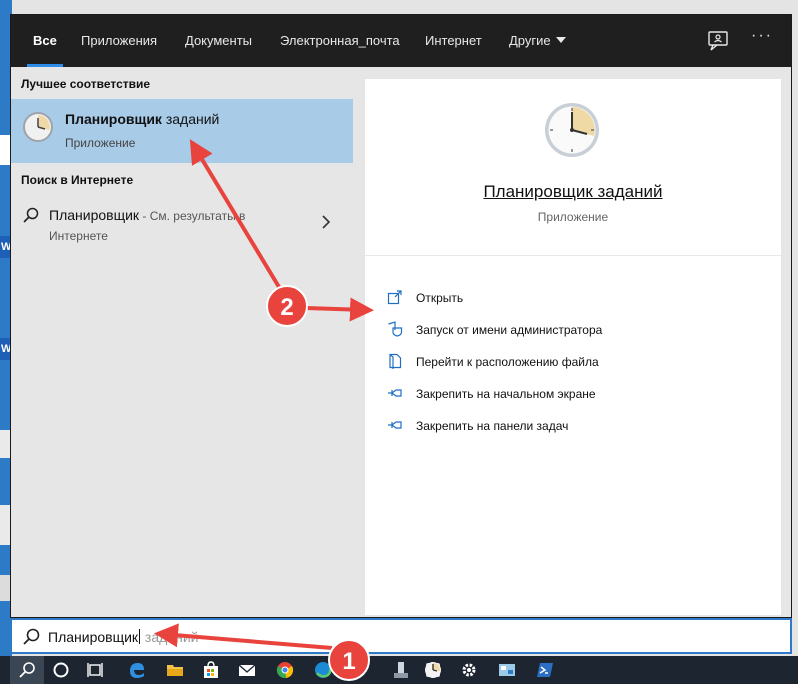  What do you see at coordinates (440, 298) in the screenshot?
I see `action-open-label: Открыть` at bounding box center [440, 298].